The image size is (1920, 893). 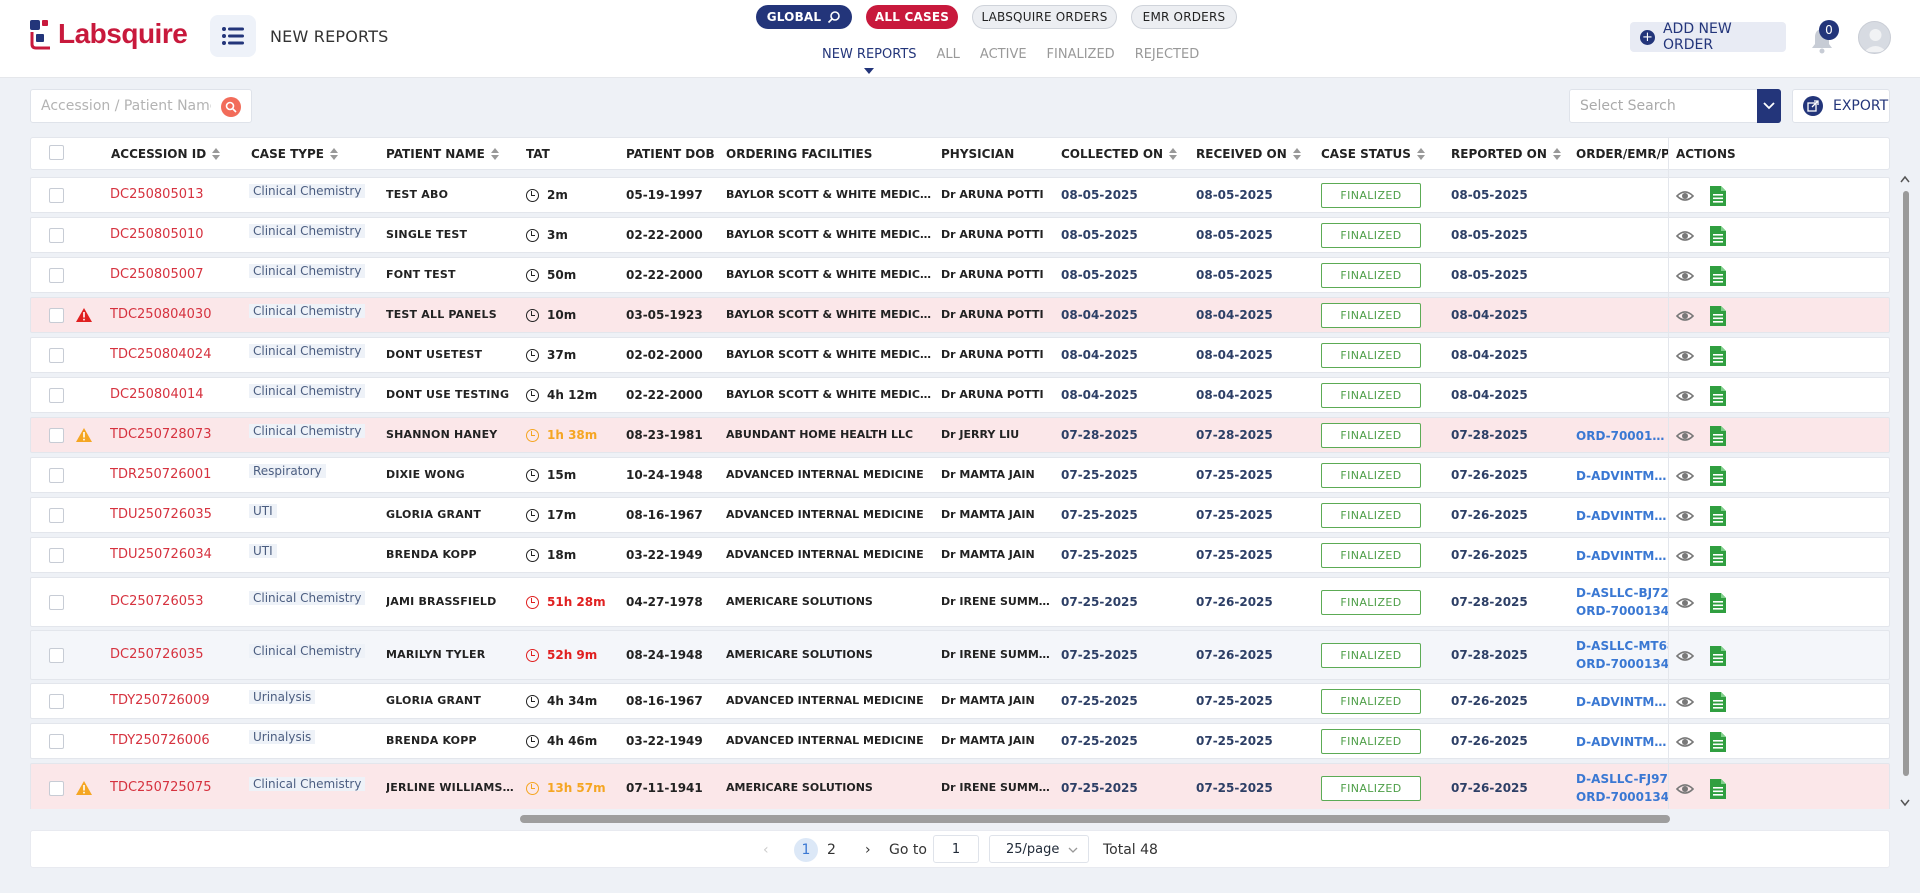 What do you see at coordinates (161, 514) in the screenshot?
I see `accession-id-link: TDU250726035` at bounding box center [161, 514].